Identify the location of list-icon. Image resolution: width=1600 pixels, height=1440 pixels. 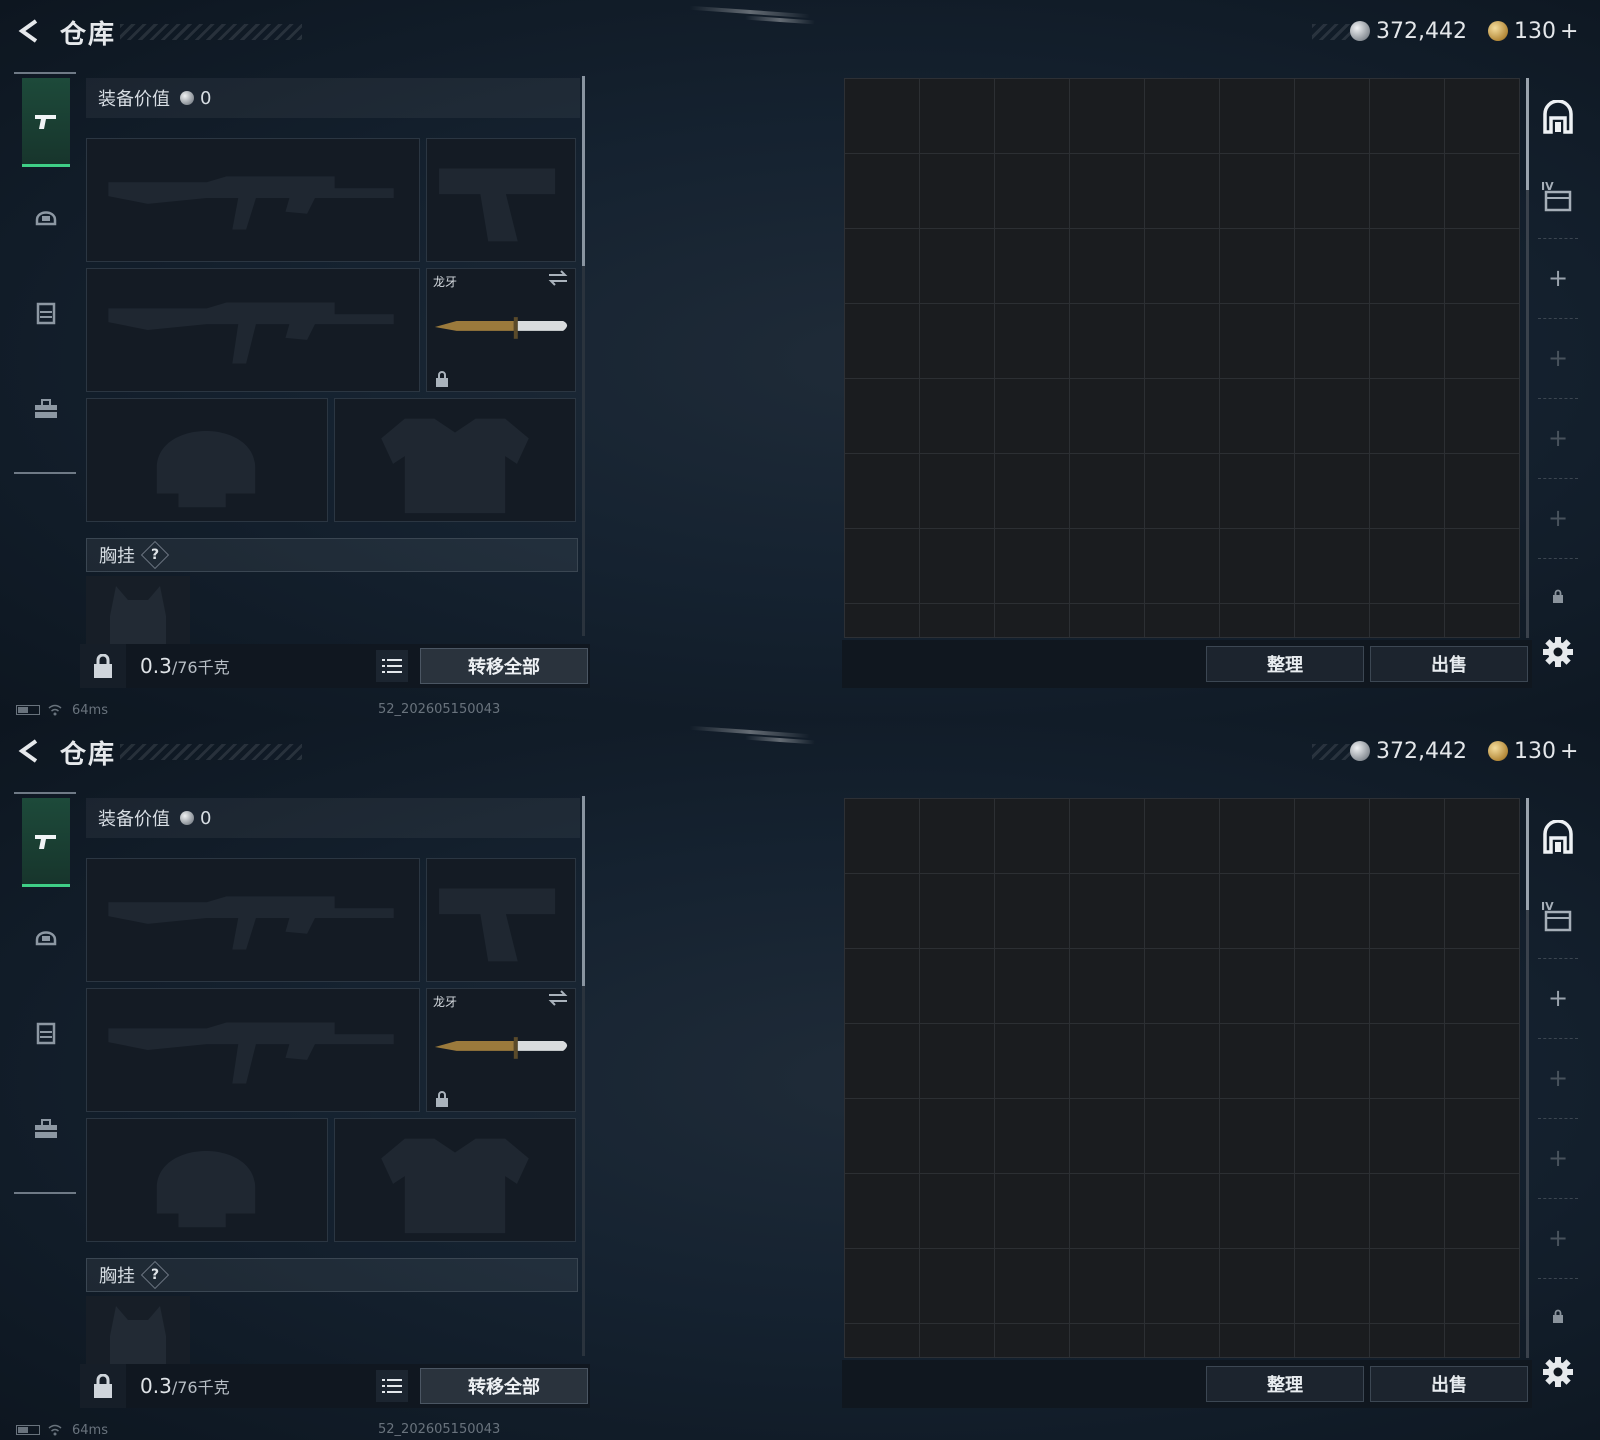
(392, 666).